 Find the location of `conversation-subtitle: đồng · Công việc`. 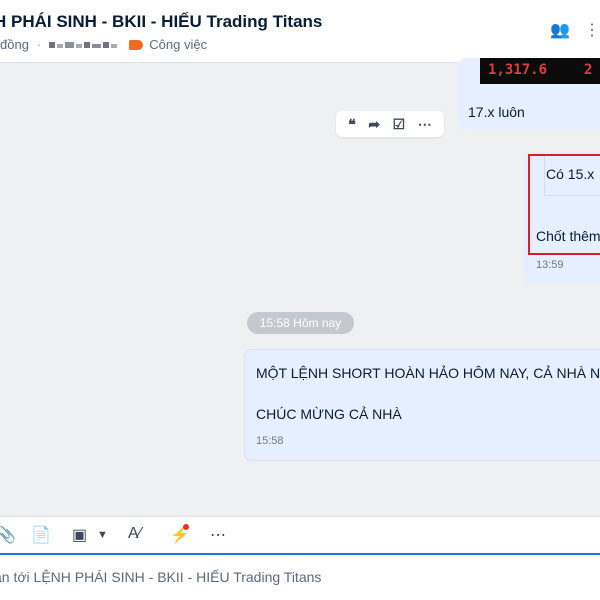

conversation-subtitle: đồng · Công việc is located at coordinates (103, 44).